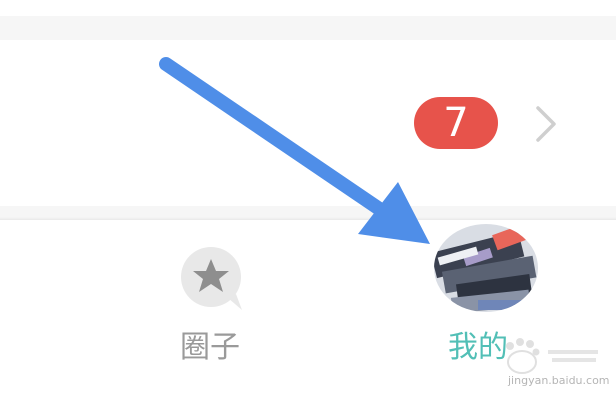 The height and width of the screenshot is (404, 616). What do you see at coordinates (210, 344) in the screenshot?
I see `tab-circle-label: 圈子` at bounding box center [210, 344].